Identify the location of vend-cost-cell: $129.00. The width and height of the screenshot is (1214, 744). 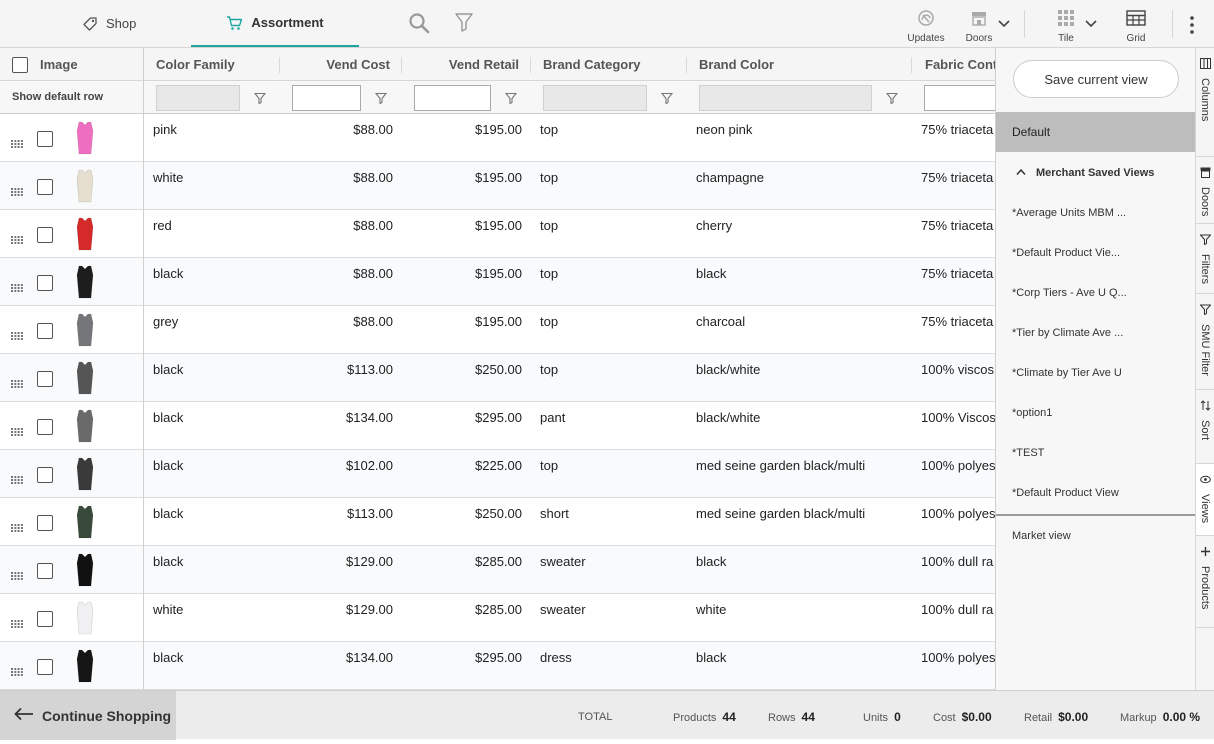
(369, 609).